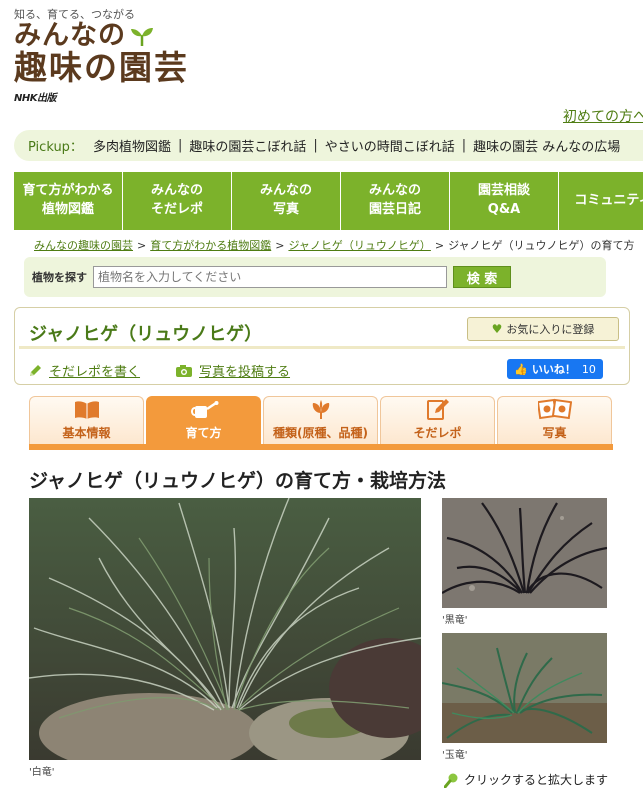 The width and height of the screenshot is (643, 807). I want to click on first-time-link: 初めての方へ, so click(603, 116).